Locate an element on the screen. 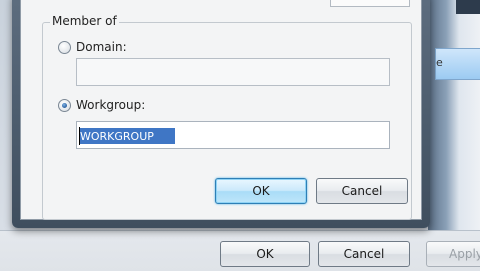  parent-window-corner is located at coordinates (468, 7).